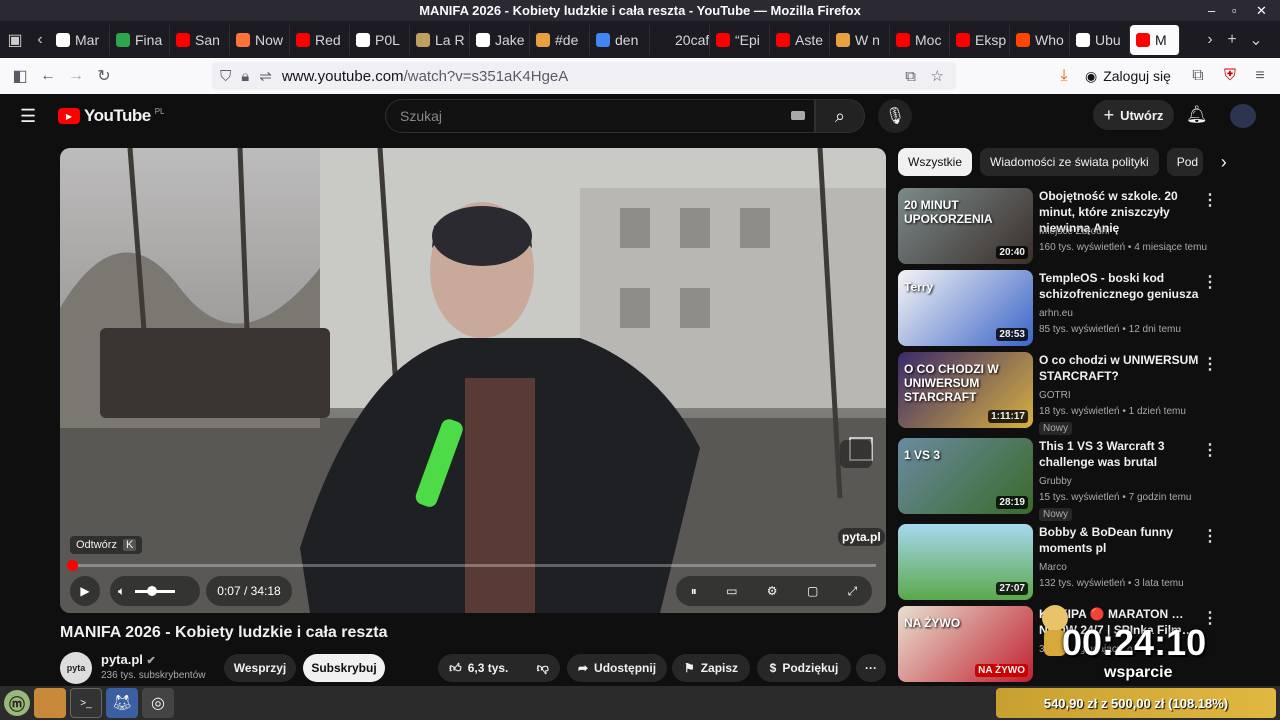  What do you see at coordinates (1040, 39) in the screenshot?
I see `tab-16: Who` at bounding box center [1040, 39].